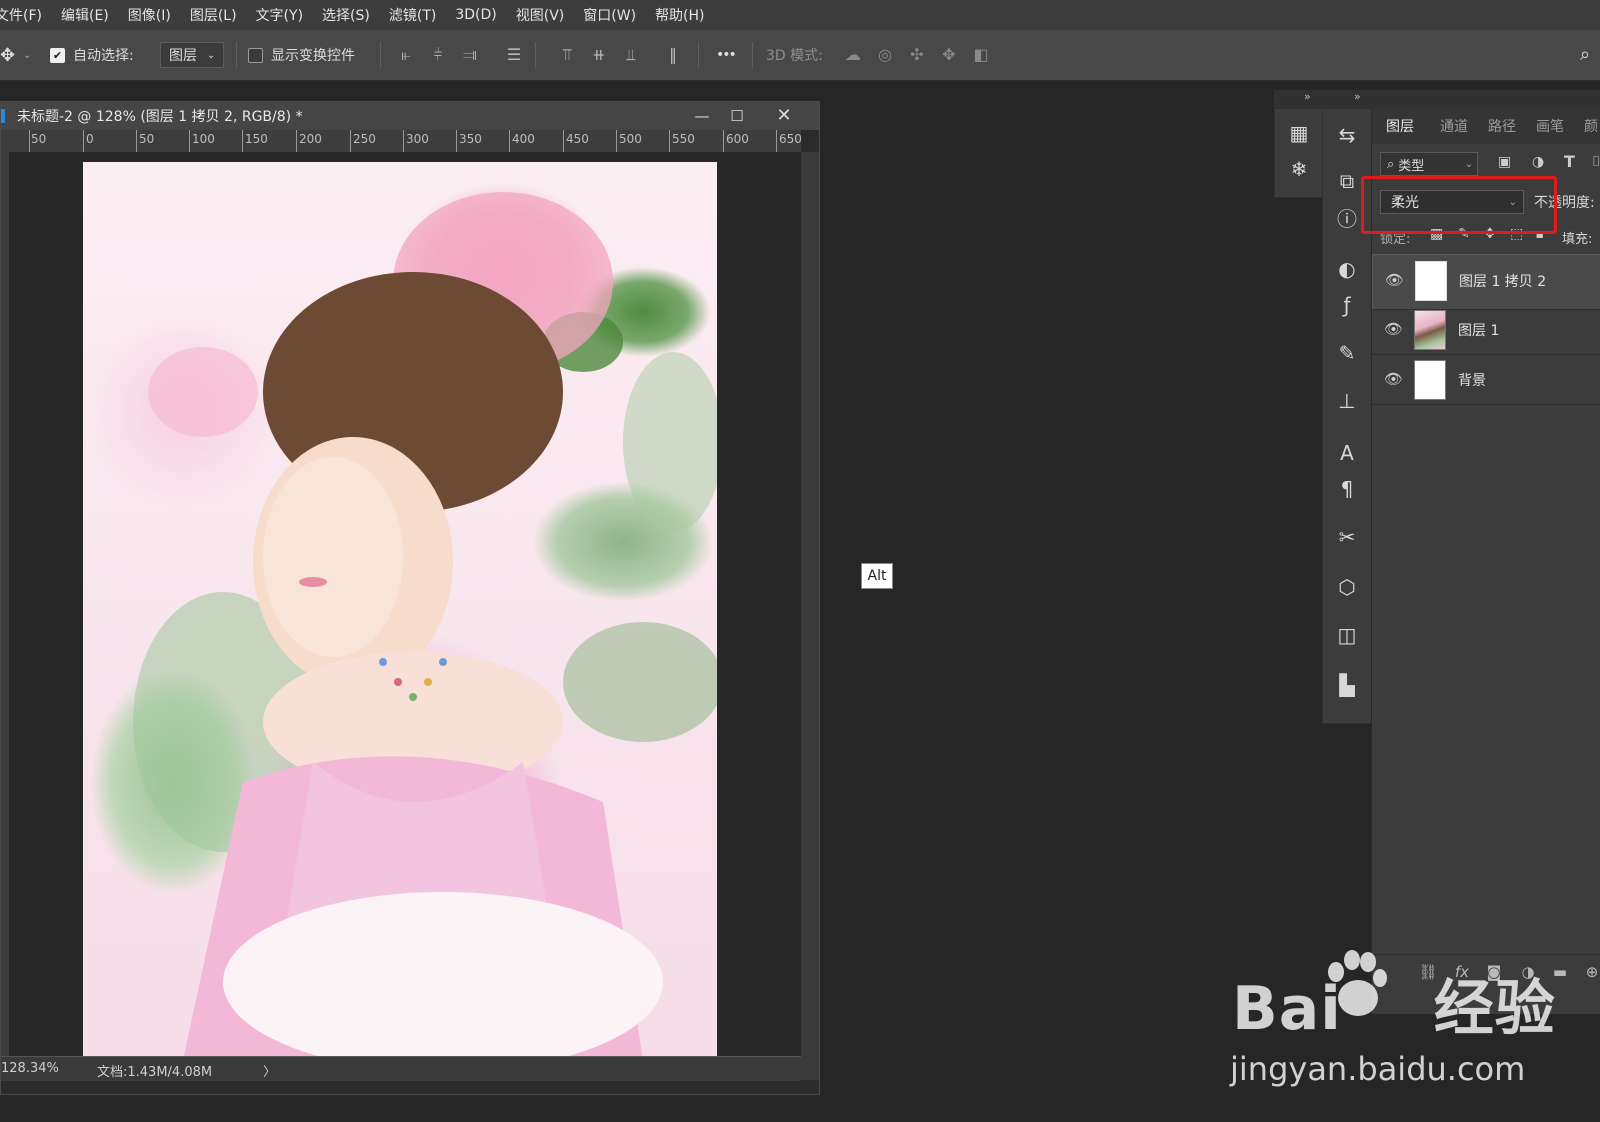  I want to click on status-bar: 128.34% 文档:1.43M/4.08M 〉, so click(401, 1068).